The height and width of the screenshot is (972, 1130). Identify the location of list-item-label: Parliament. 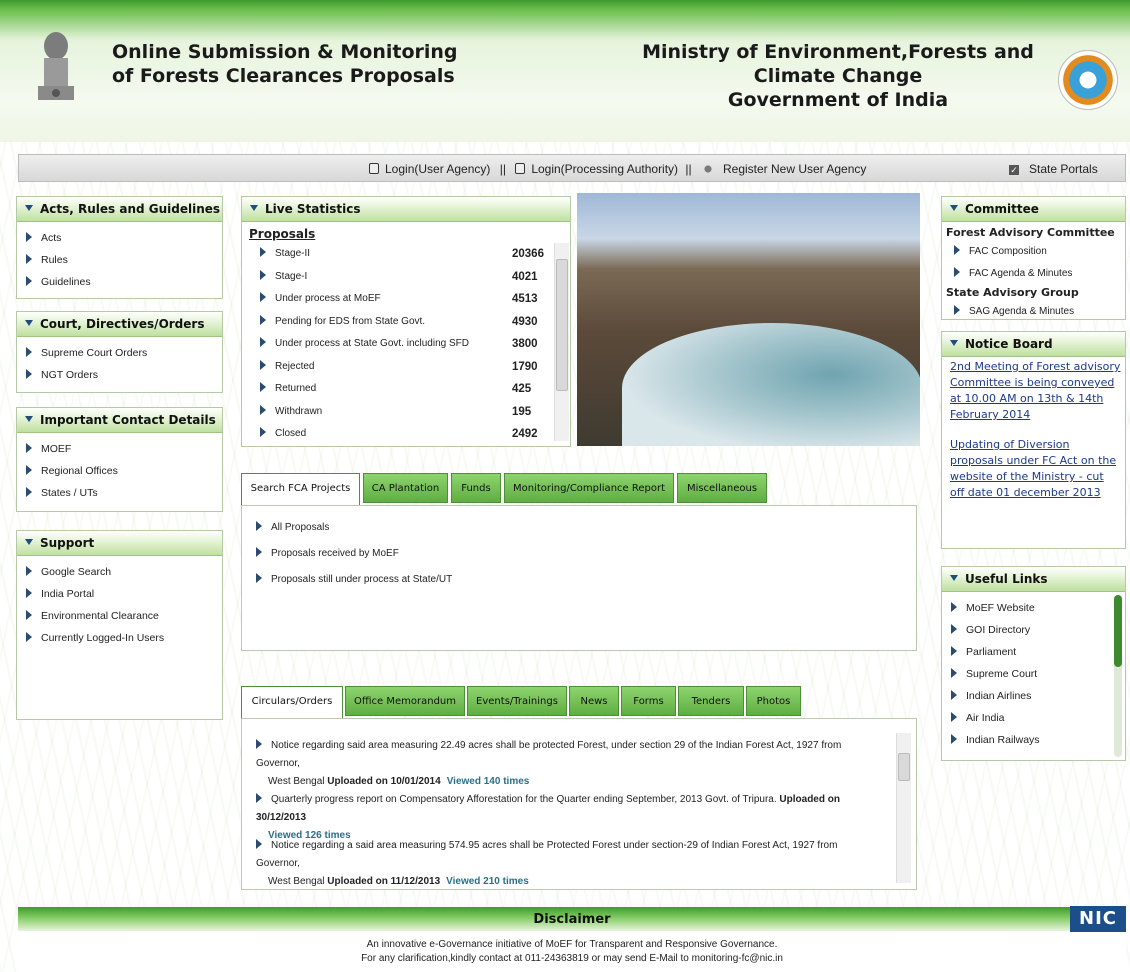
(991, 652).